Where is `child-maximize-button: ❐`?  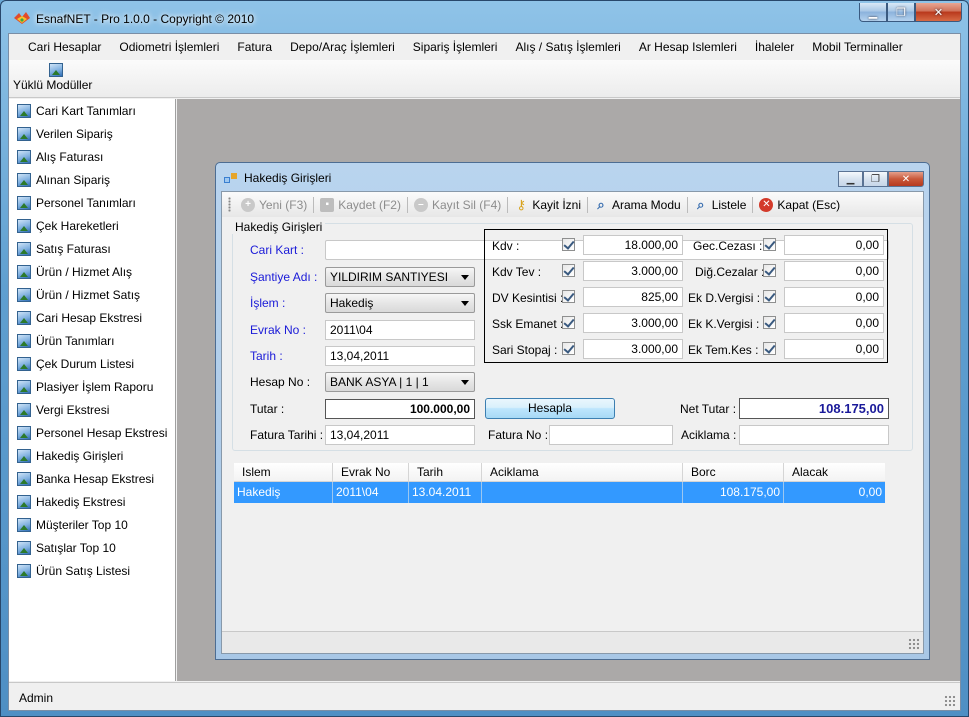 child-maximize-button: ❐ is located at coordinates (875, 179).